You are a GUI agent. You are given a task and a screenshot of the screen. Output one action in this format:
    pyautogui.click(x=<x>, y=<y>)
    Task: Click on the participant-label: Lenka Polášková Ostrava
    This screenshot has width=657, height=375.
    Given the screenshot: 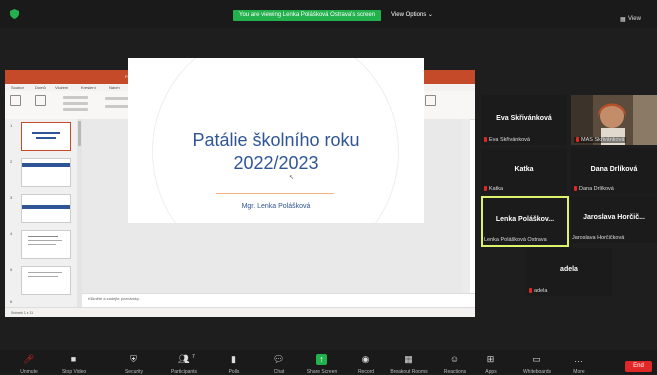 What is the action you would take?
    pyautogui.click(x=515, y=240)
    